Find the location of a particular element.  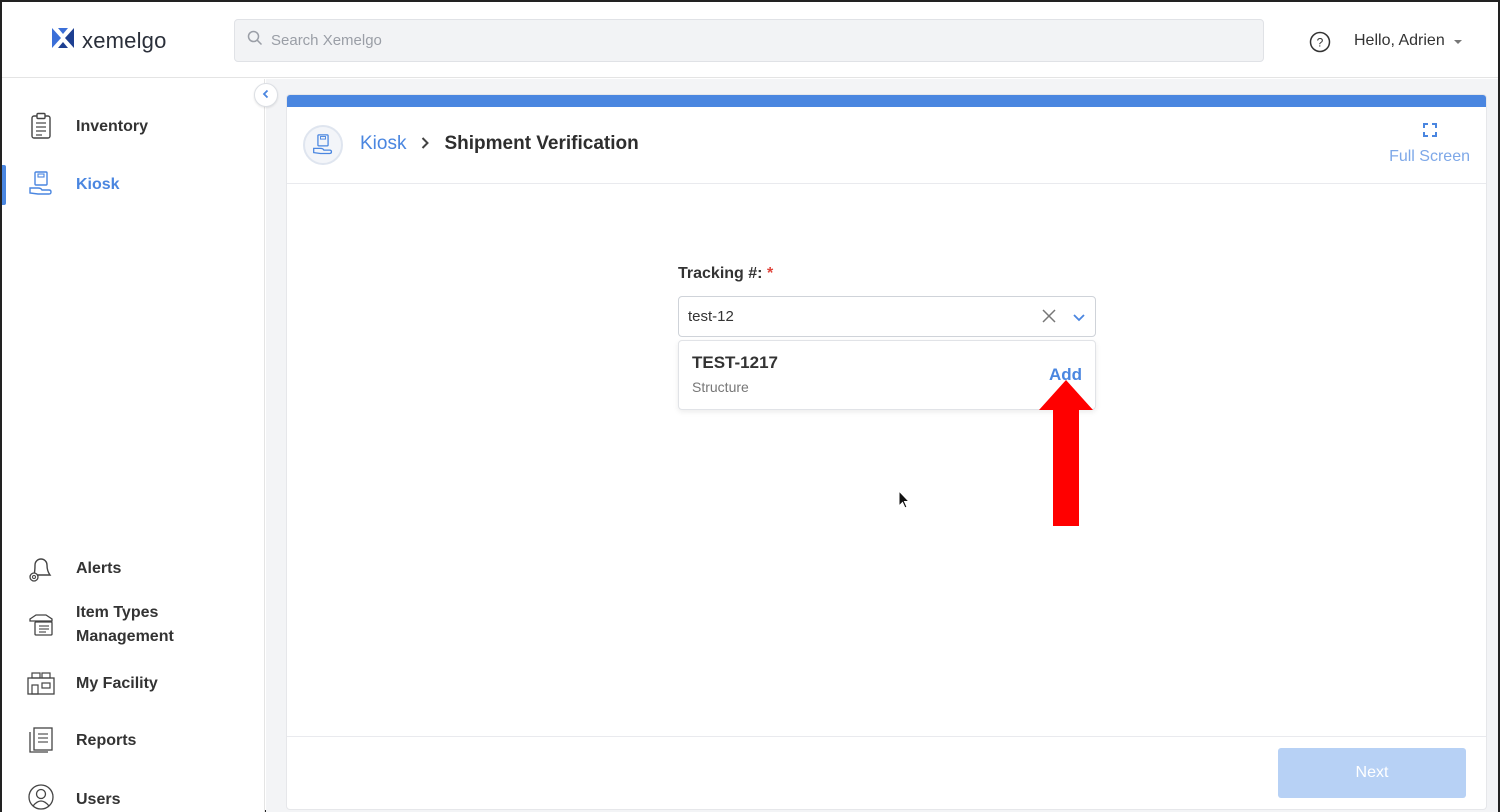

mouse-cursor-icon is located at coordinates (904, 502).